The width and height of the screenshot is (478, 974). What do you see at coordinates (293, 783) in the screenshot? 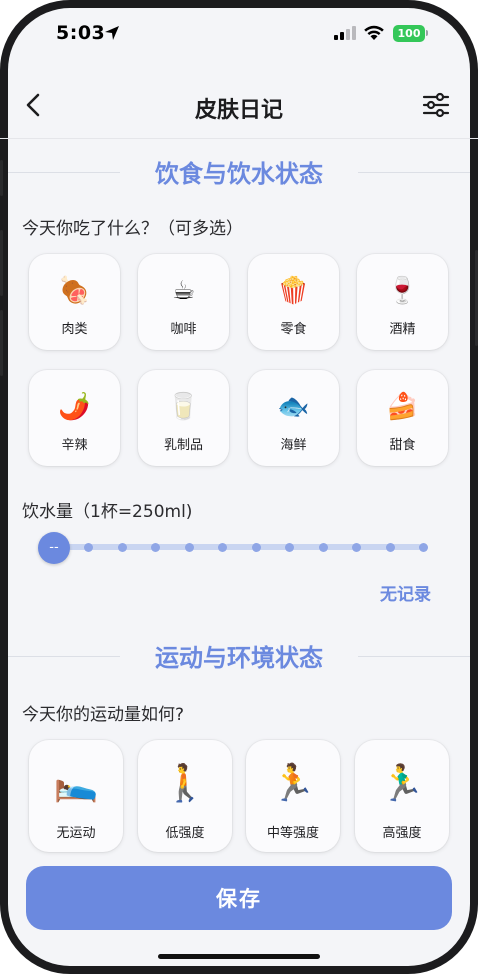
I see `exercise-emoji-icon: 🏃` at bounding box center [293, 783].